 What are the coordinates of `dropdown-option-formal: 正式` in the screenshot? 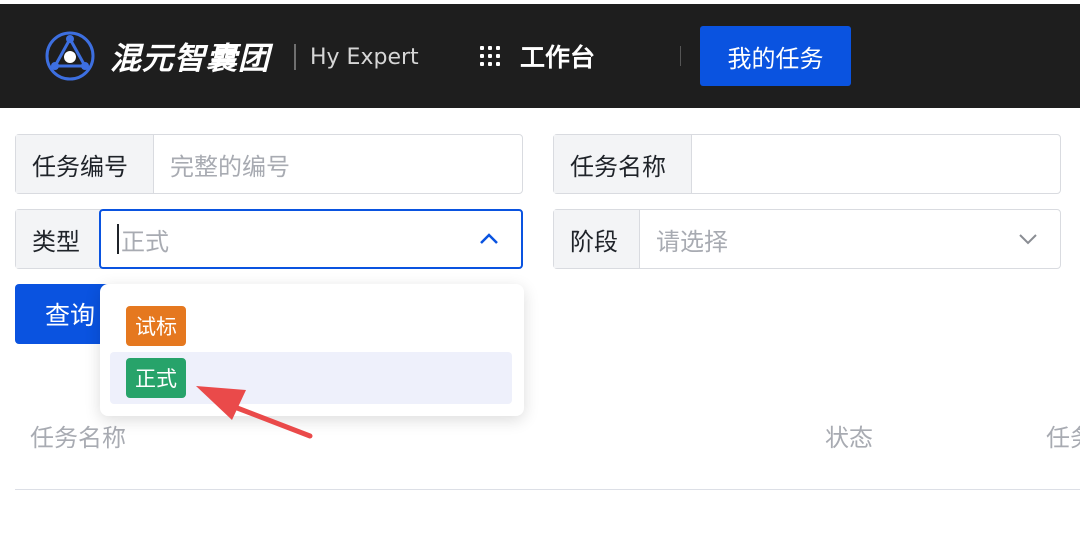 It's located at (311, 378).